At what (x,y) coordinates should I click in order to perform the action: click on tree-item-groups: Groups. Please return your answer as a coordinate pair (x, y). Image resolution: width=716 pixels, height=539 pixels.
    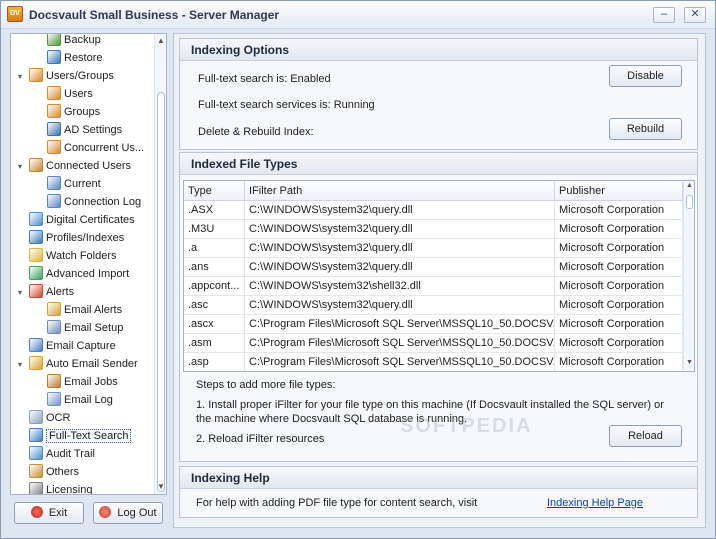
    Looking at the image, I should click on (73, 112).